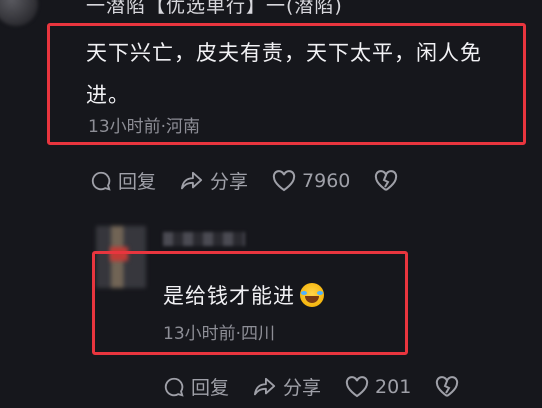  Describe the element at coordinates (214, 8) in the screenshot. I see `parent-comment-header: 一潜陷【优选单行】一(潜陷)` at that location.